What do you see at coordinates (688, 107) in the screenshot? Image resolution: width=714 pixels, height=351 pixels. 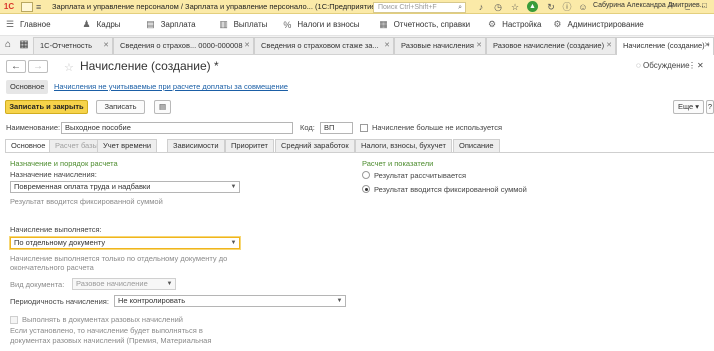 I see `more-button: Еще ▾` at bounding box center [688, 107].